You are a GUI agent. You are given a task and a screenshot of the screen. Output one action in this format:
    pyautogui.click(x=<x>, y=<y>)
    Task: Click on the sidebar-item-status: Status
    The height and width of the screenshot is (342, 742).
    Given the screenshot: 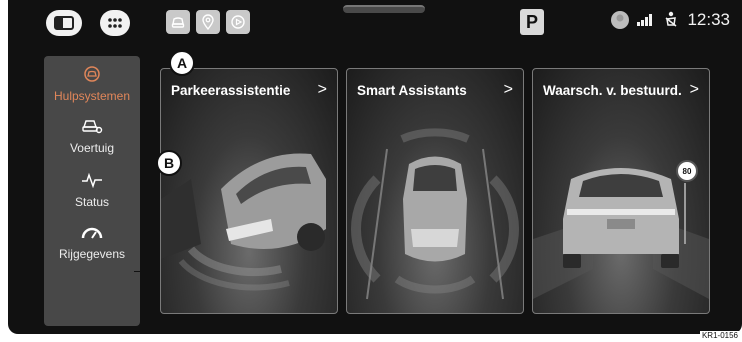 What is the action you would take?
    pyautogui.click(x=92, y=190)
    